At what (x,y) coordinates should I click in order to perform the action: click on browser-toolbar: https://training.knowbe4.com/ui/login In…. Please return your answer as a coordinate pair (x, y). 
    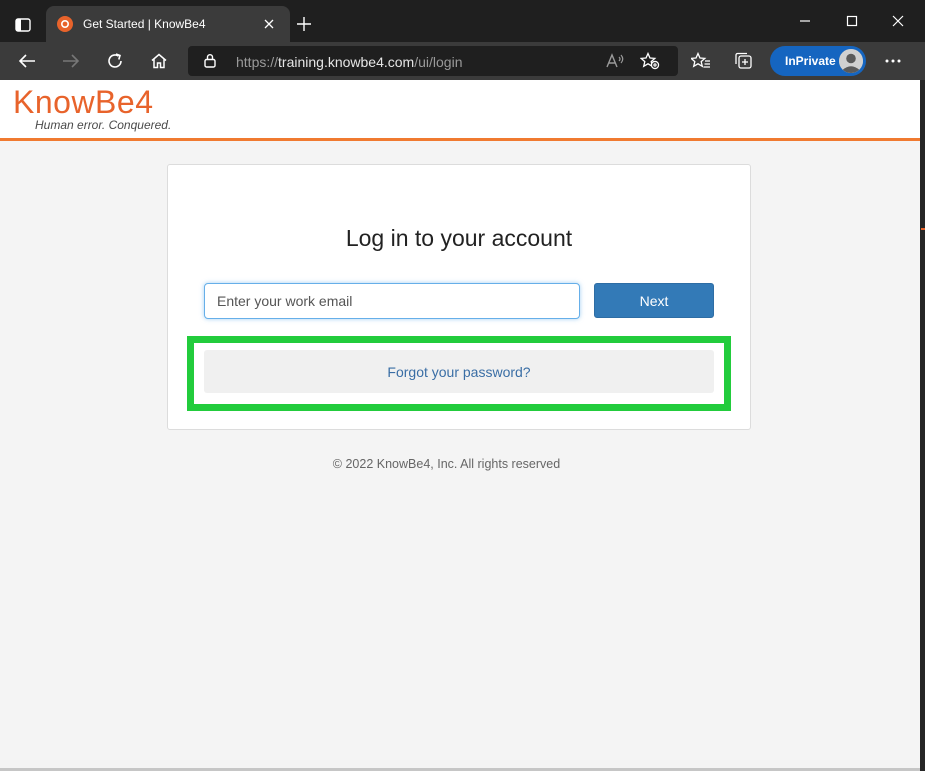
    Looking at the image, I should click on (462, 61).